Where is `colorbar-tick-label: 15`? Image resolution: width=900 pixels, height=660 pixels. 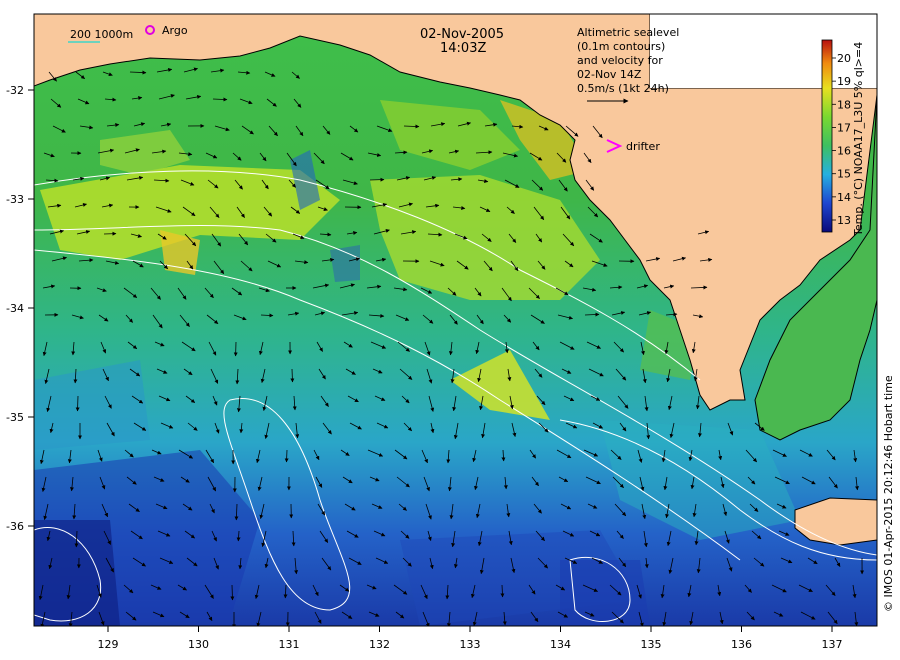 colorbar-tick-label: 15 is located at coordinates (844, 174).